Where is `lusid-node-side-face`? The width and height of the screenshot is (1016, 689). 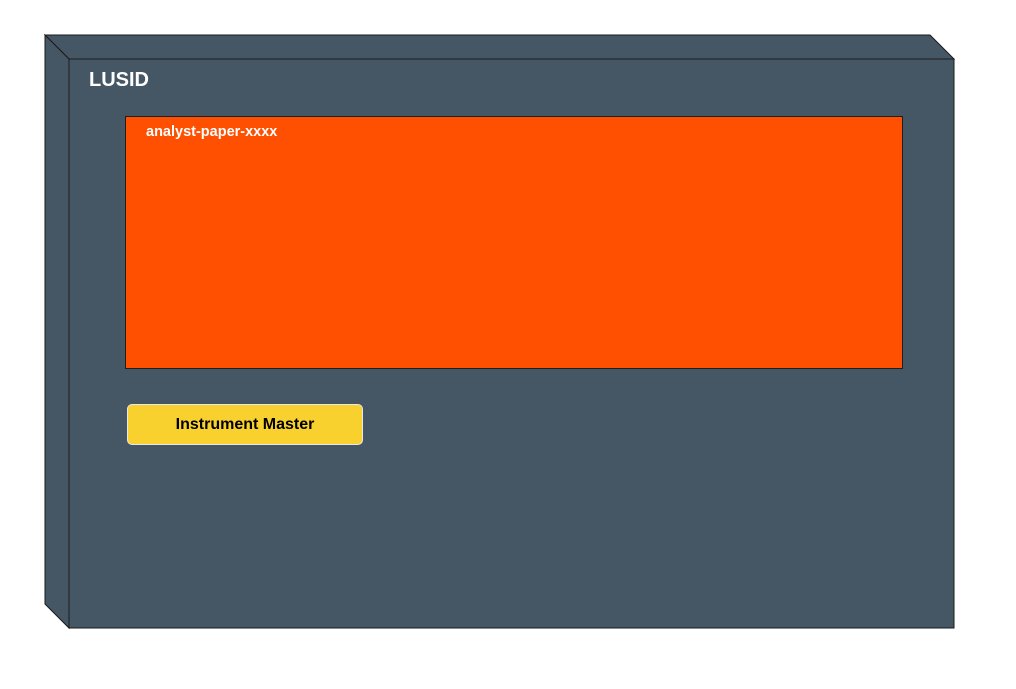 lusid-node-side-face is located at coordinates (57, 331).